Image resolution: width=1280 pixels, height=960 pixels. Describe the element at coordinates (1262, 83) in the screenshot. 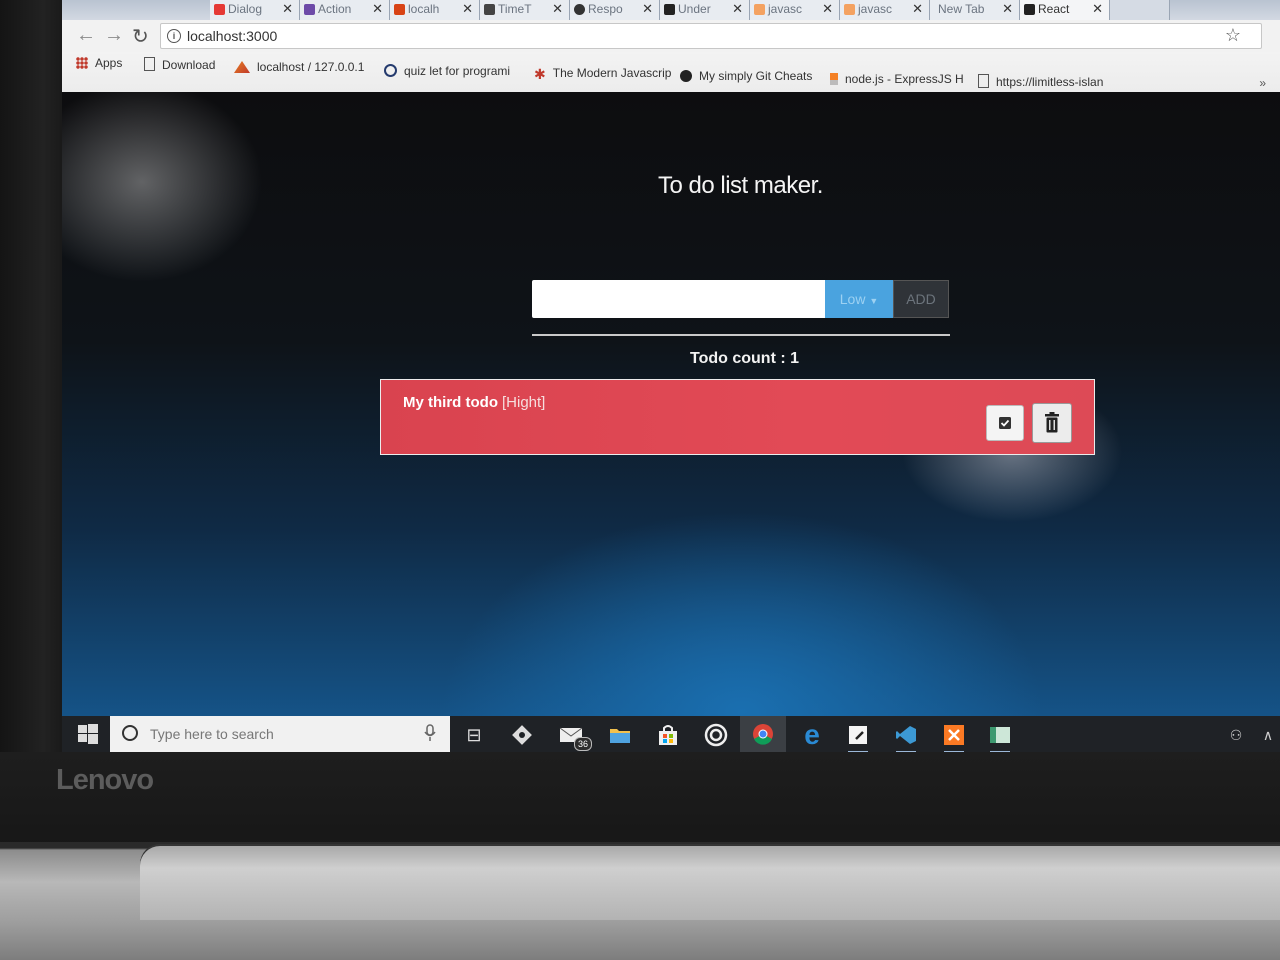

I see `bookmarks-overflow-icon: »` at that location.